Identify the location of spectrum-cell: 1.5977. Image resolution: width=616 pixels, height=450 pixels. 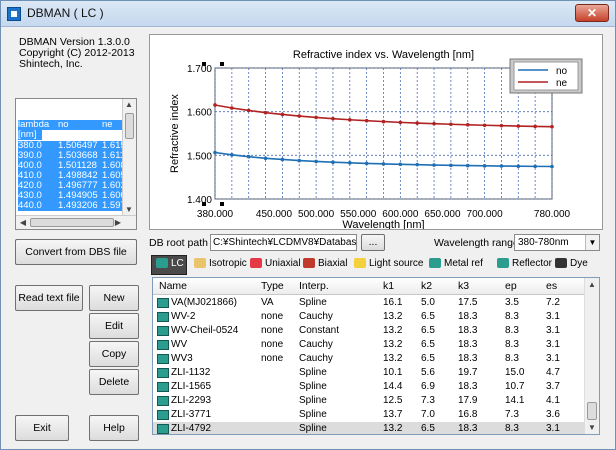
(113, 206).